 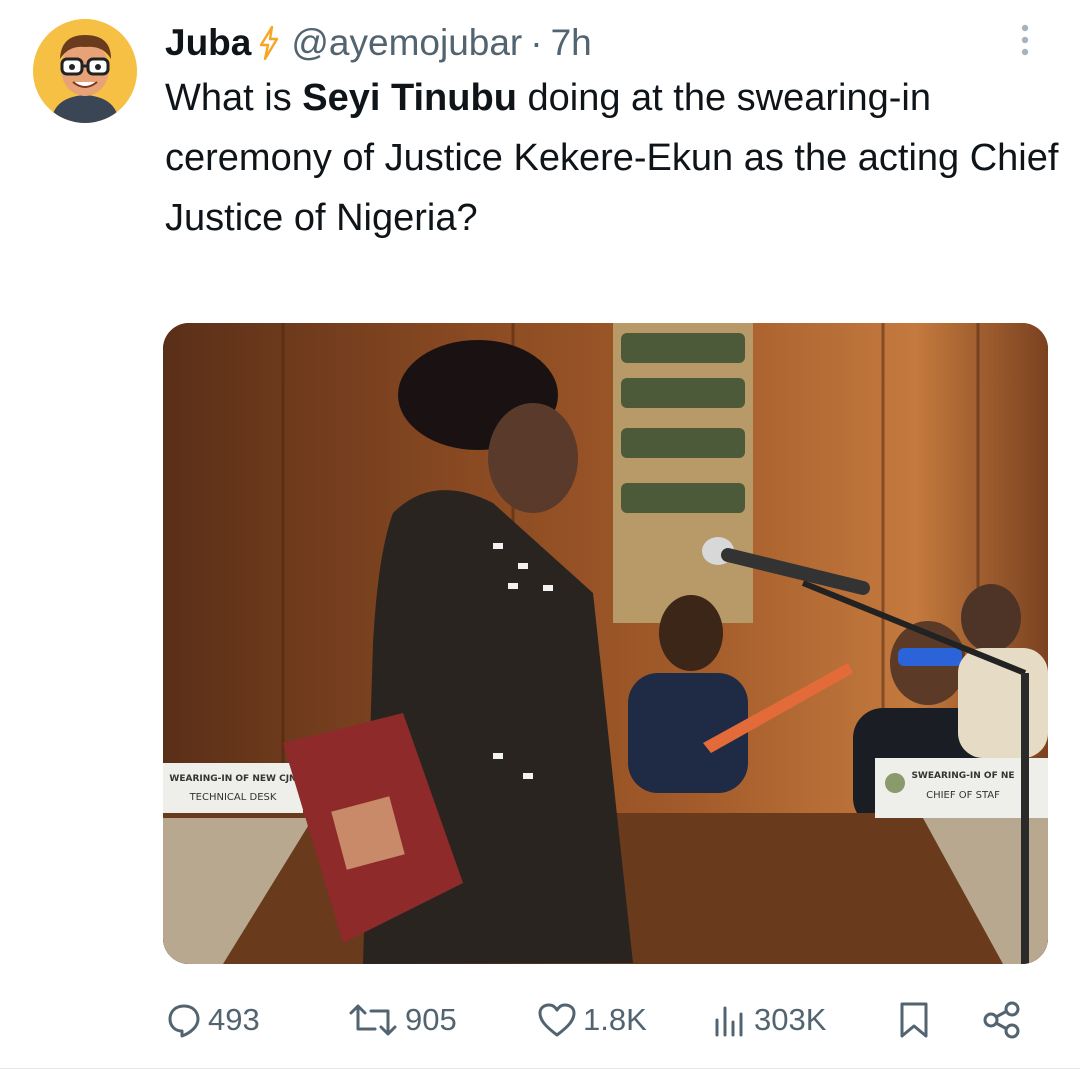 I want to click on bookmark-icon, so click(x=914, y=1020).